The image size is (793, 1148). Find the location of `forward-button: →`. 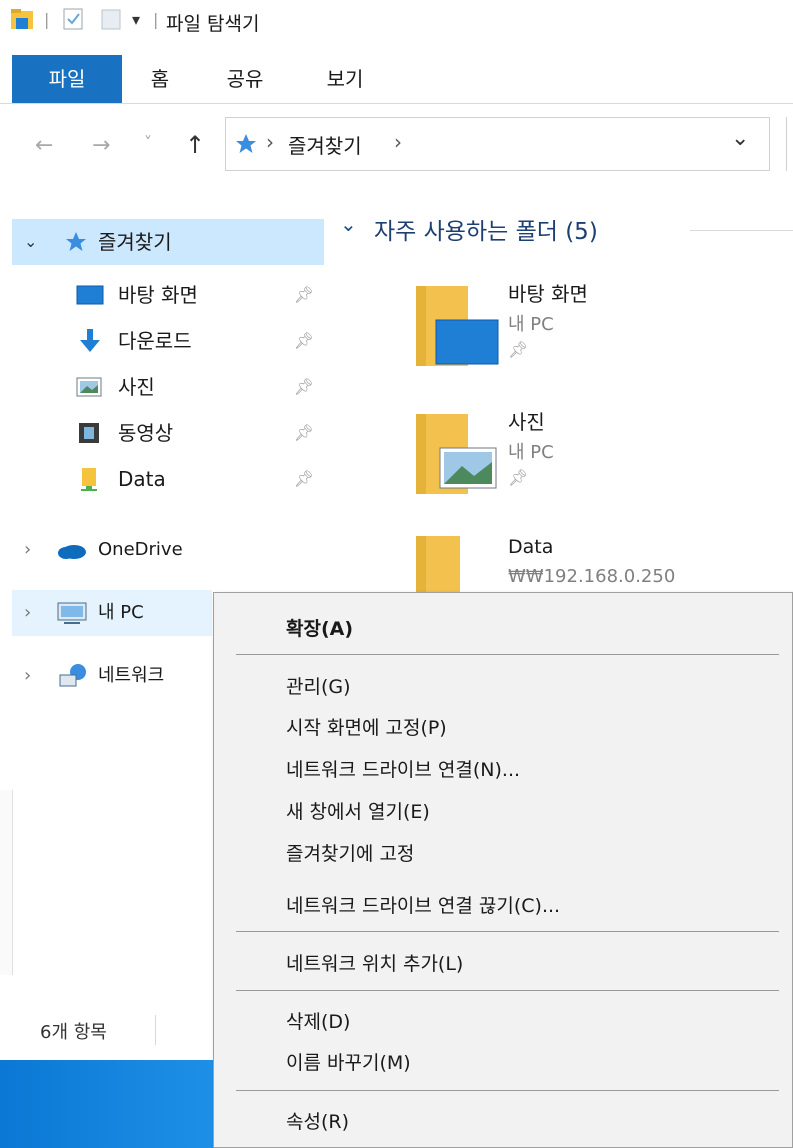

forward-button: → is located at coordinates (101, 145).